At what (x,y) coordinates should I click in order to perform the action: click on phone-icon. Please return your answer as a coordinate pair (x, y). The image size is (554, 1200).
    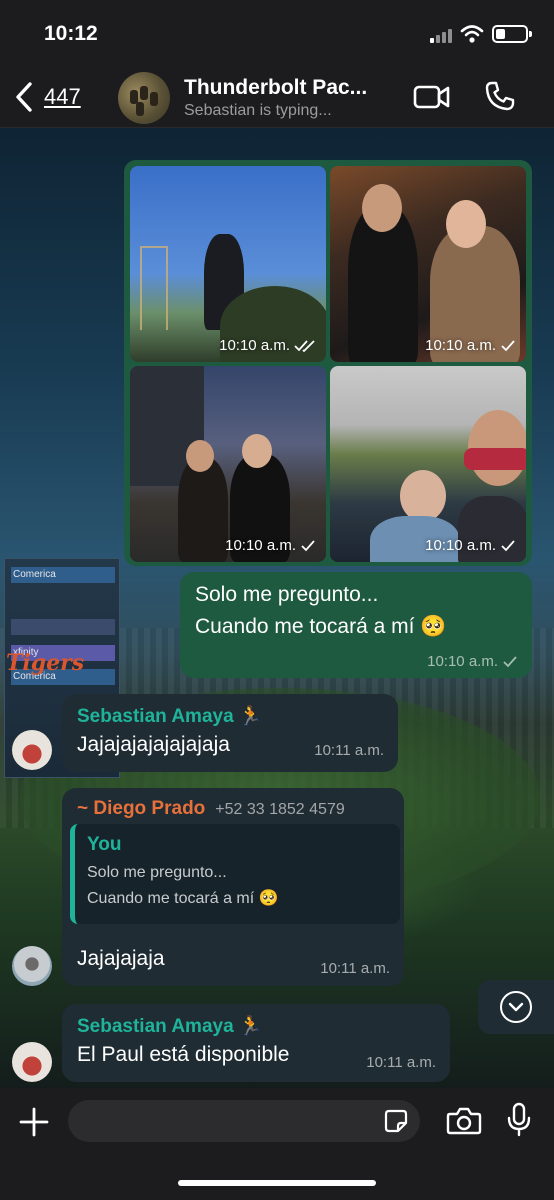
    Looking at the image, I should click on (500, 96).